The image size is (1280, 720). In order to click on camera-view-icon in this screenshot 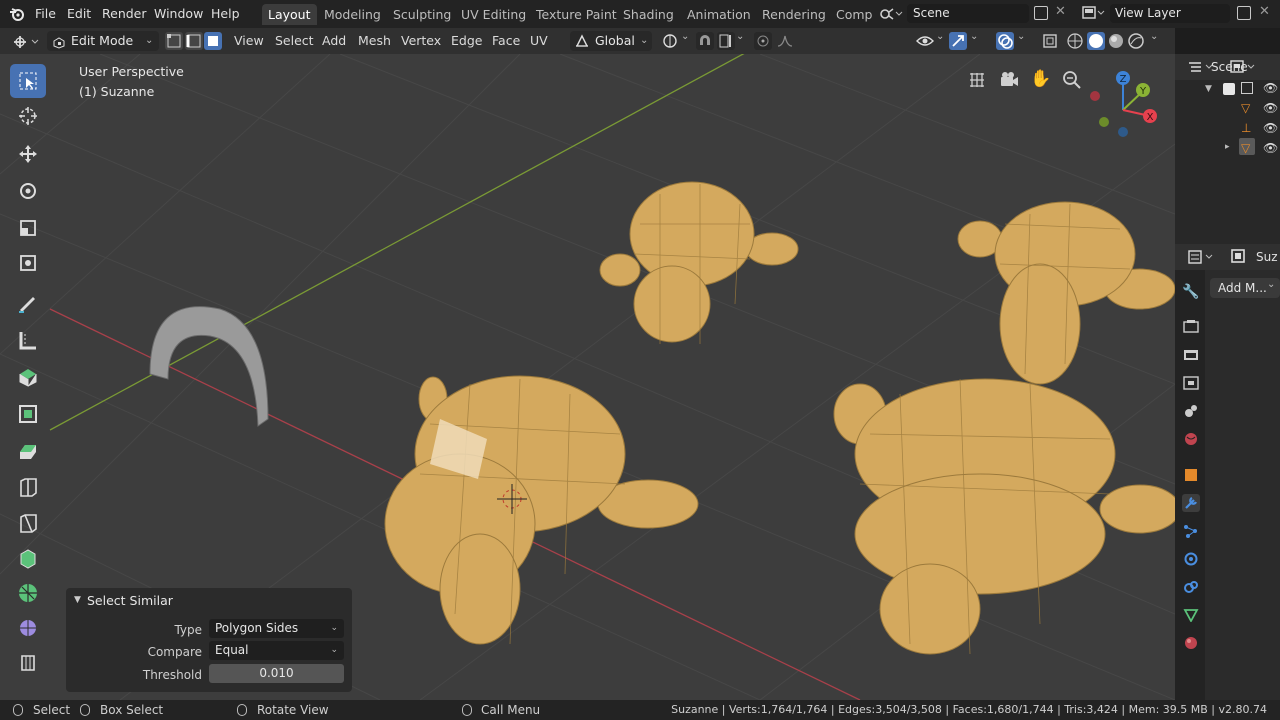, I will do `click(1009, 80)`.